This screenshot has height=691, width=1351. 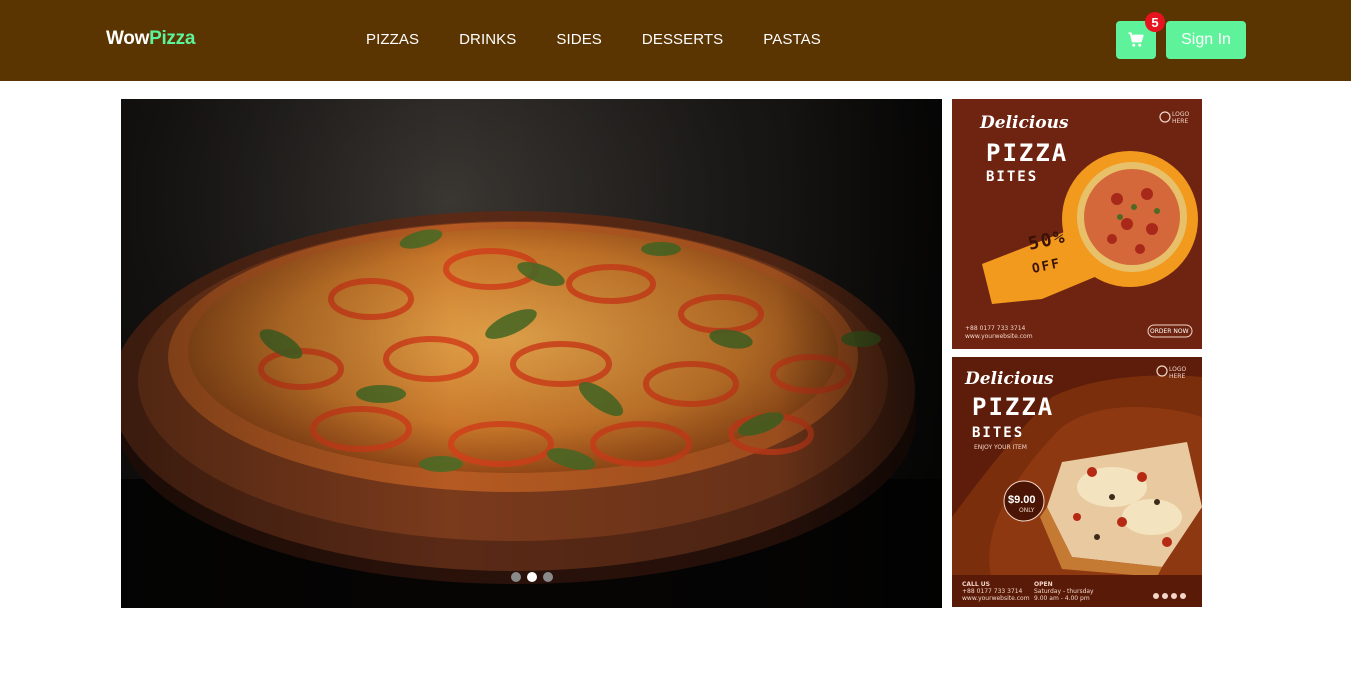 What do you see at coordinates (976, 584) in the screenshot?
I see `promo2-call-label: CALL US` at bounding box center [976, 584].